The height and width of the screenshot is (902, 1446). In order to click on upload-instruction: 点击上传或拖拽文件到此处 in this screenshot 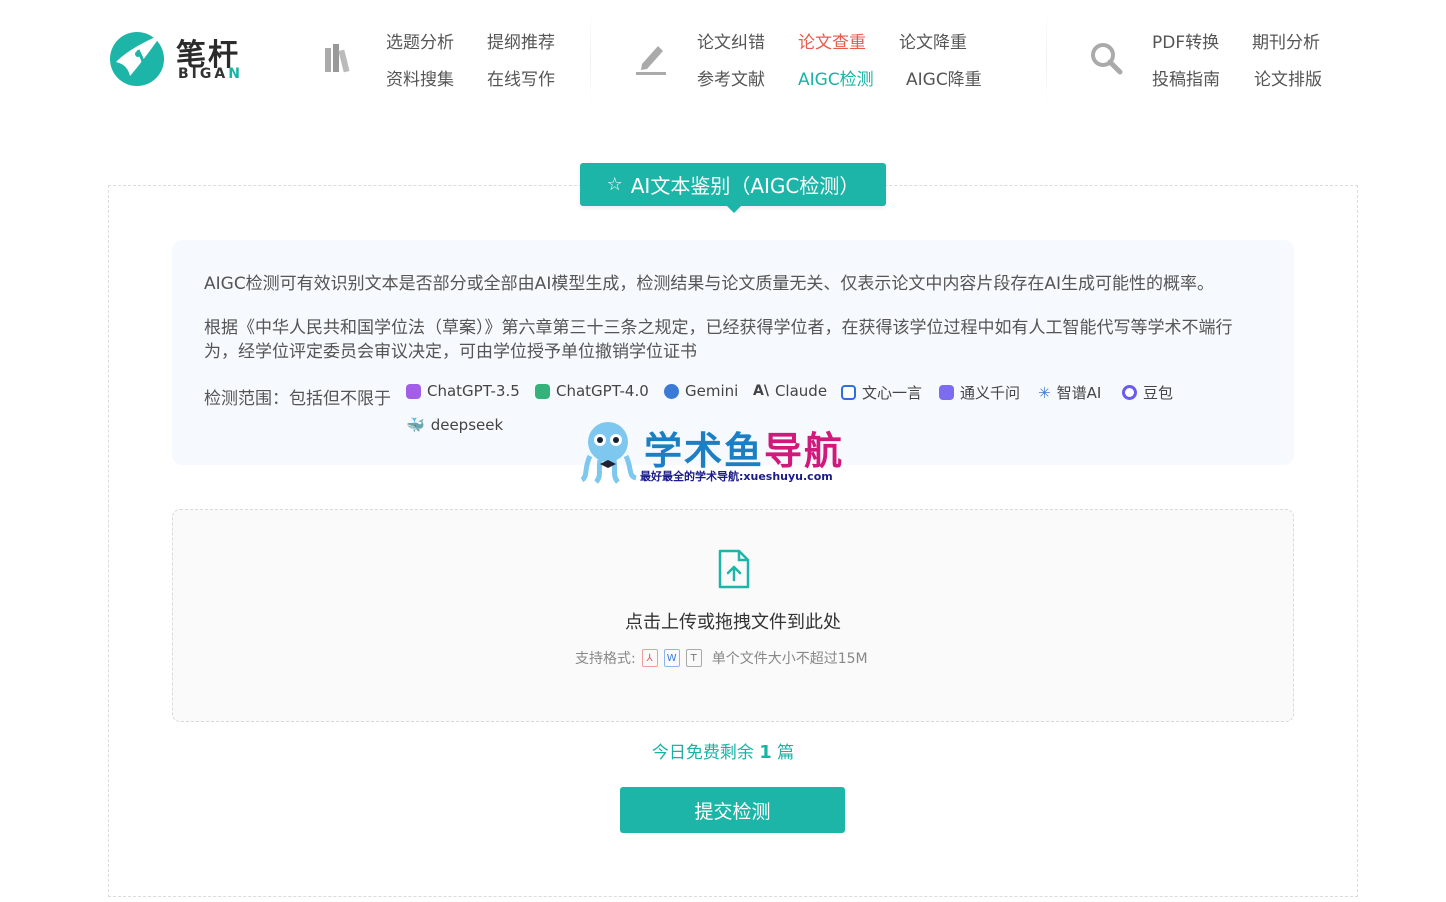, I will do `click(733, 622)`.